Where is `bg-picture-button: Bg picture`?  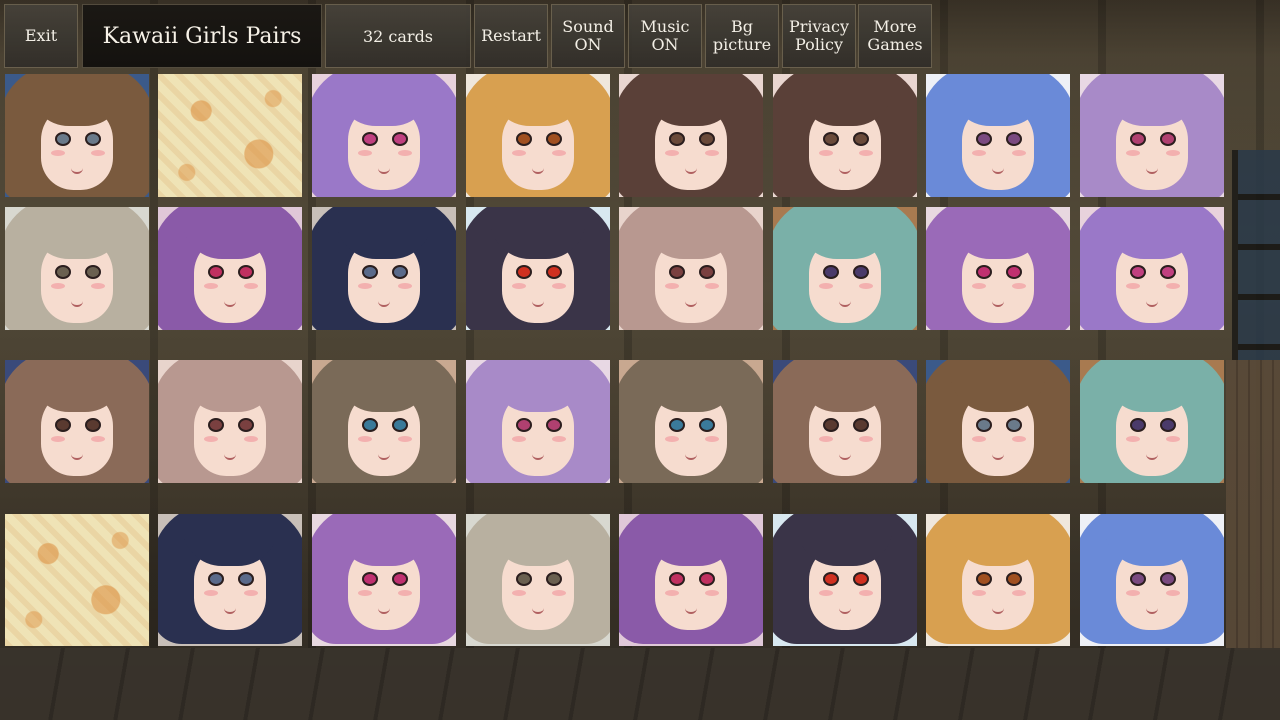 bg-picture-button: Bg picture is located at coordinates (742, 36).